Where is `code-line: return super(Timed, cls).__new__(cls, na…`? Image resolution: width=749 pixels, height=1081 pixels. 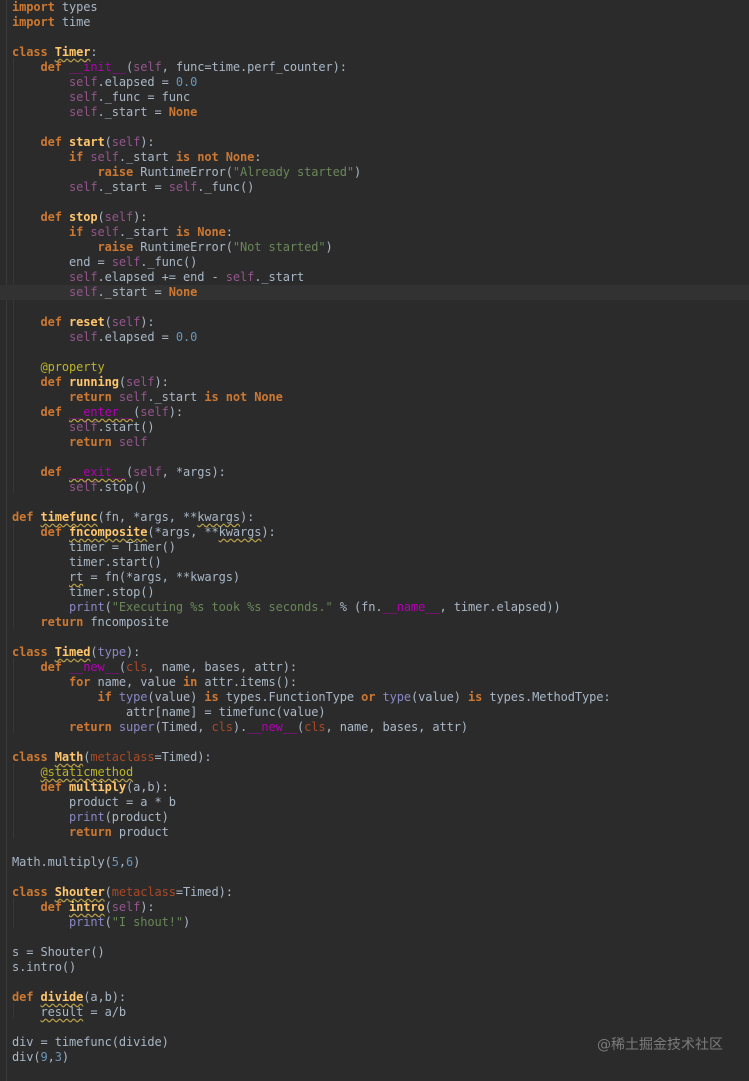 code-line: return super(Timed, cls).__new__(cls, na… is located at coordinates (374, 727).